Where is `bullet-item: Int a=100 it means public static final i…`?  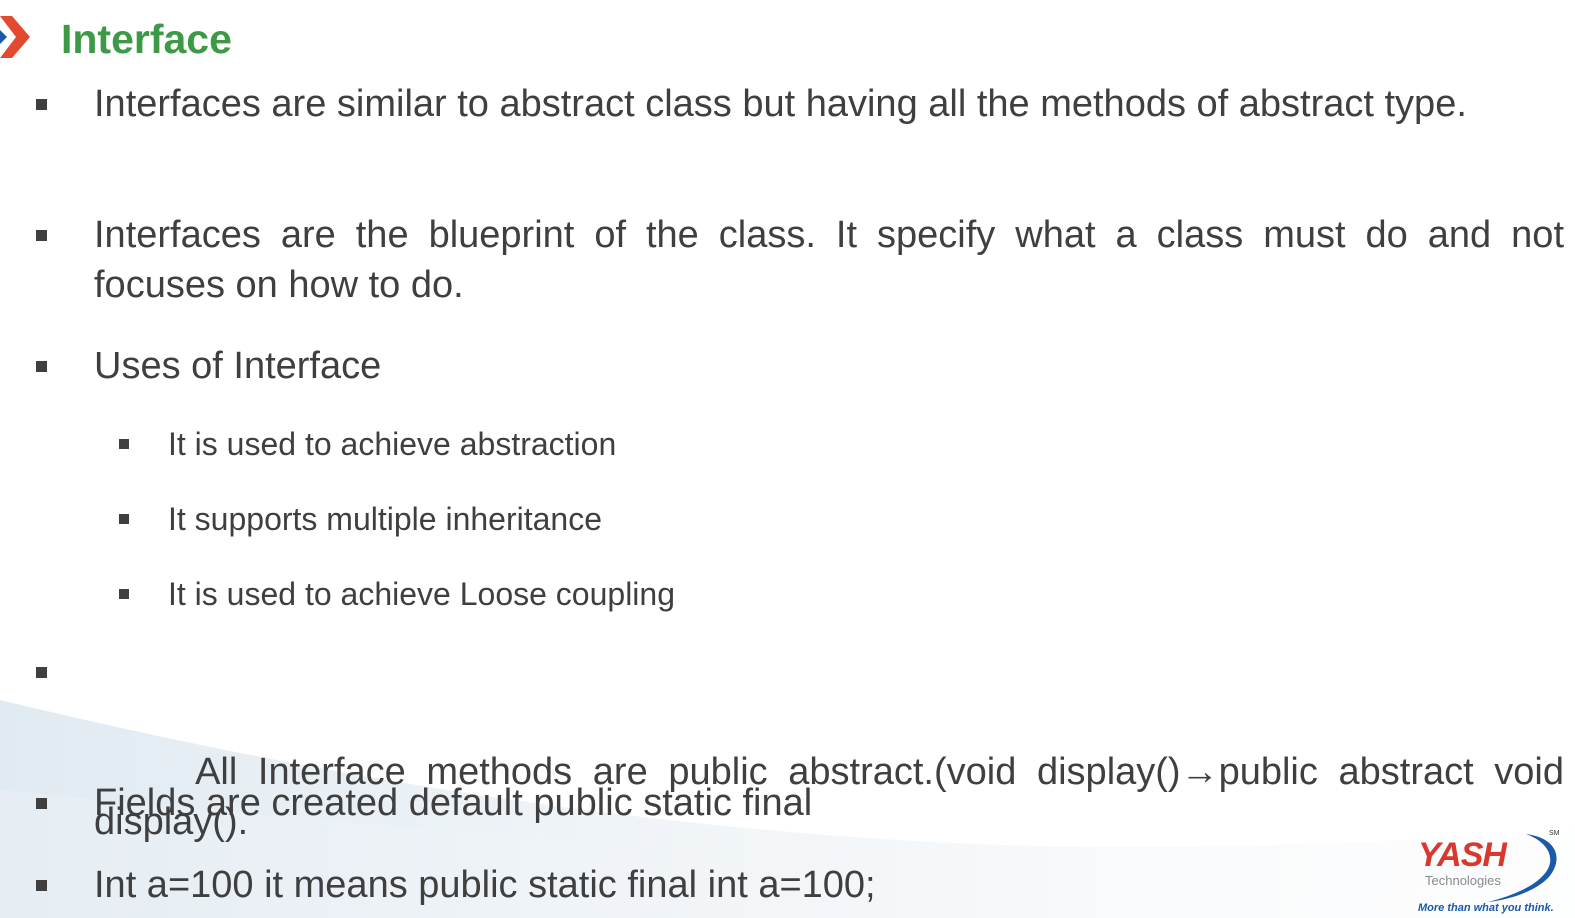
bullet-item: Int a=100 it means public static final i… is located at coordinates (800, 885).